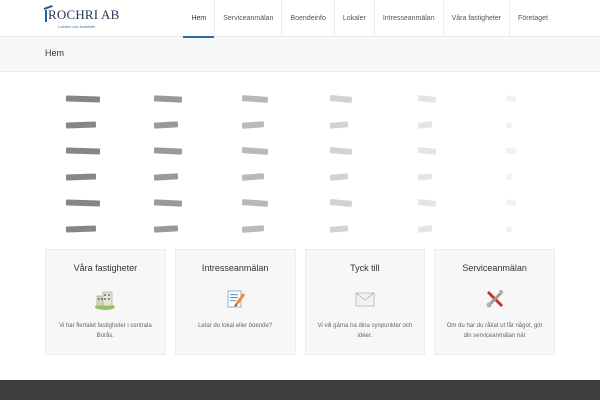 Image resolution: width=600 pixels, height=400 pixels. What do you see at coordinates (77, 26) in the screenshot?
I see `logo-tagline: Lokaler och bostäder` at bounding box center [77, 26].